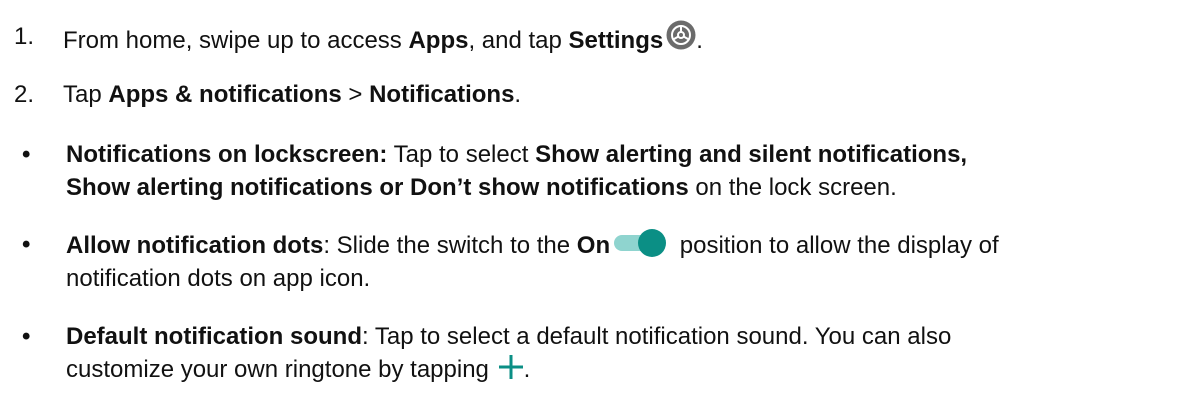  I want to click on bullet-title: Allow notification dots, so click(195, 245).